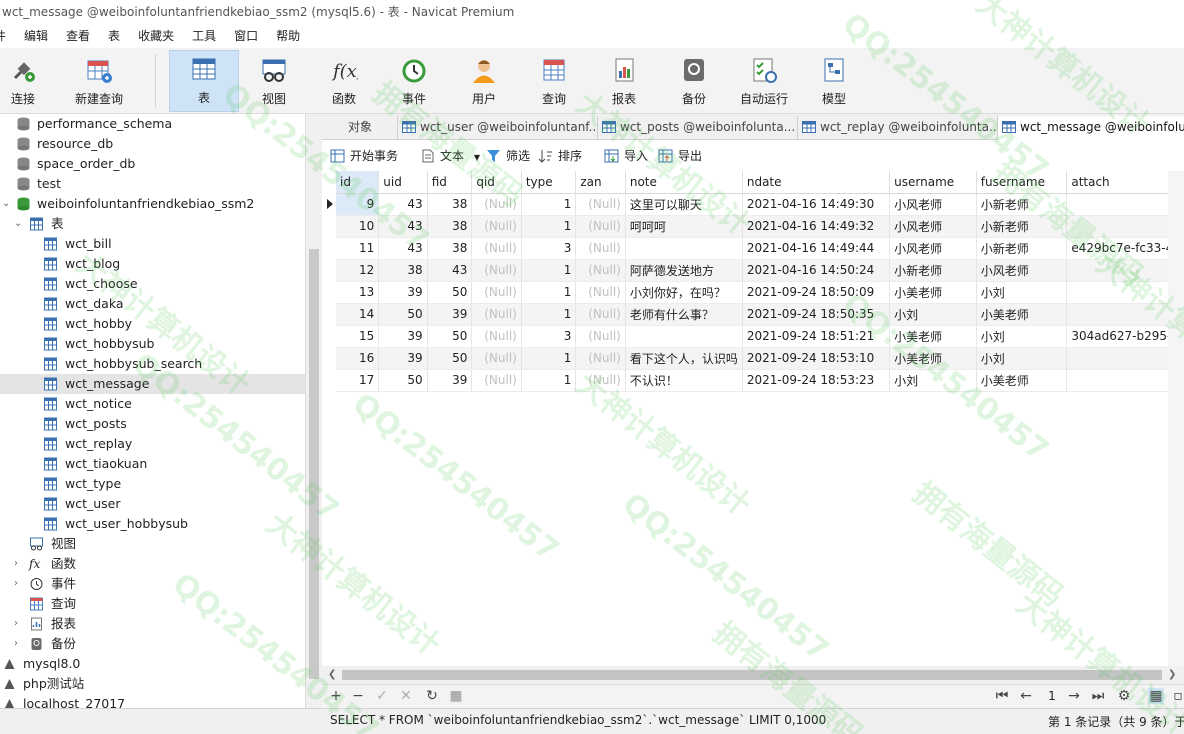 The width and height of the screenshot is (1184, 734). Describe the element at coordinates (450, 314) in the screenshot. I see `cell-fid: 39` at that location.